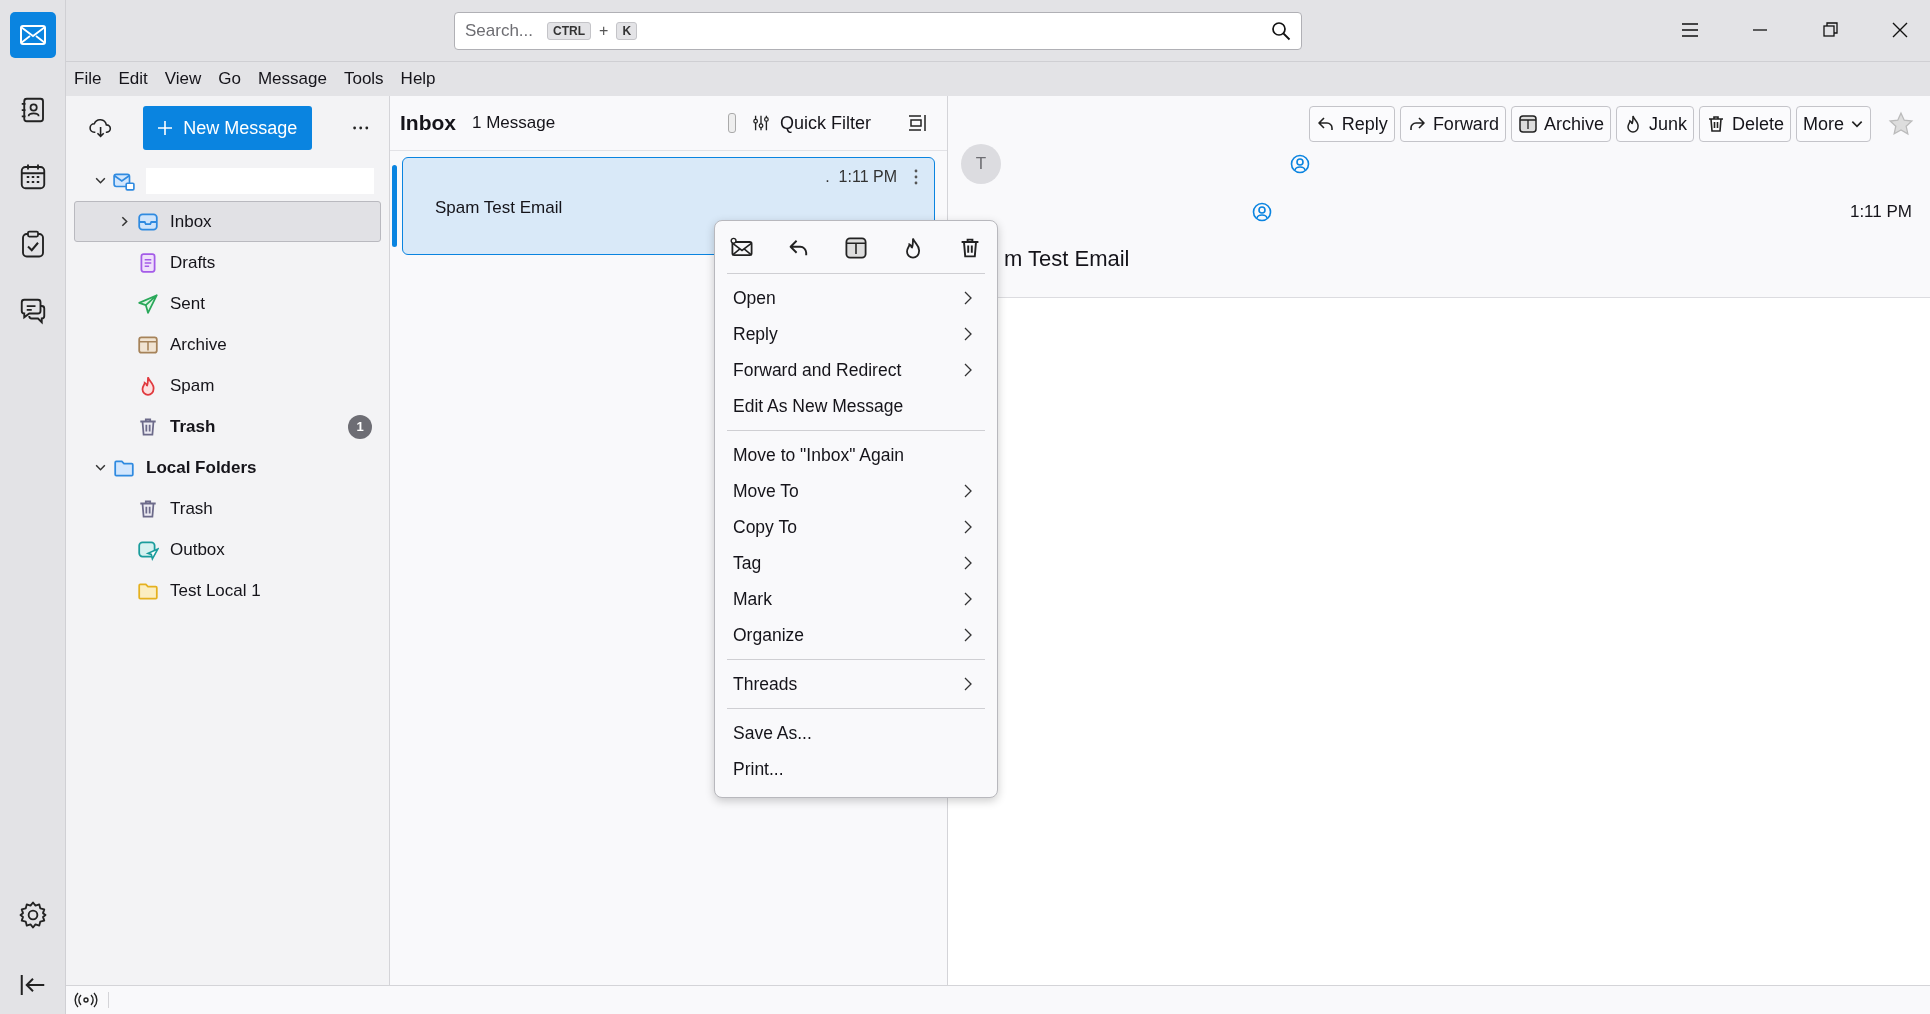 The width and height of the screenshot is (1930, 1014). I want to click on folder-name: Sent, so click(187, 303).